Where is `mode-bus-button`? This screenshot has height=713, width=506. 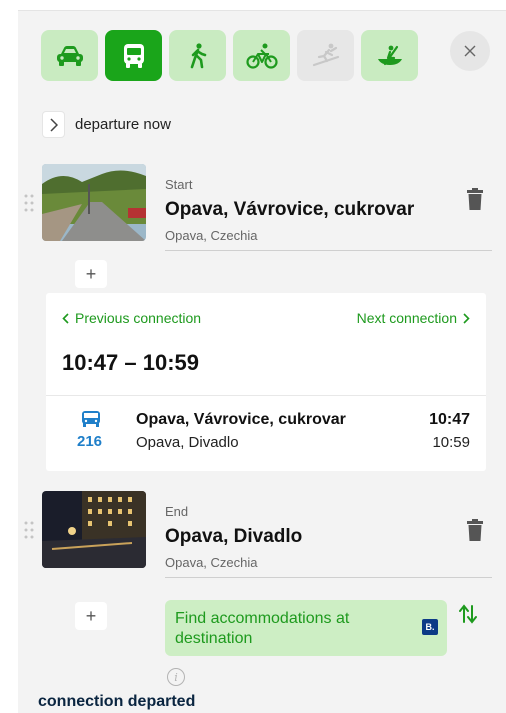
mode-bus-button is located at coordinates (133, 55).